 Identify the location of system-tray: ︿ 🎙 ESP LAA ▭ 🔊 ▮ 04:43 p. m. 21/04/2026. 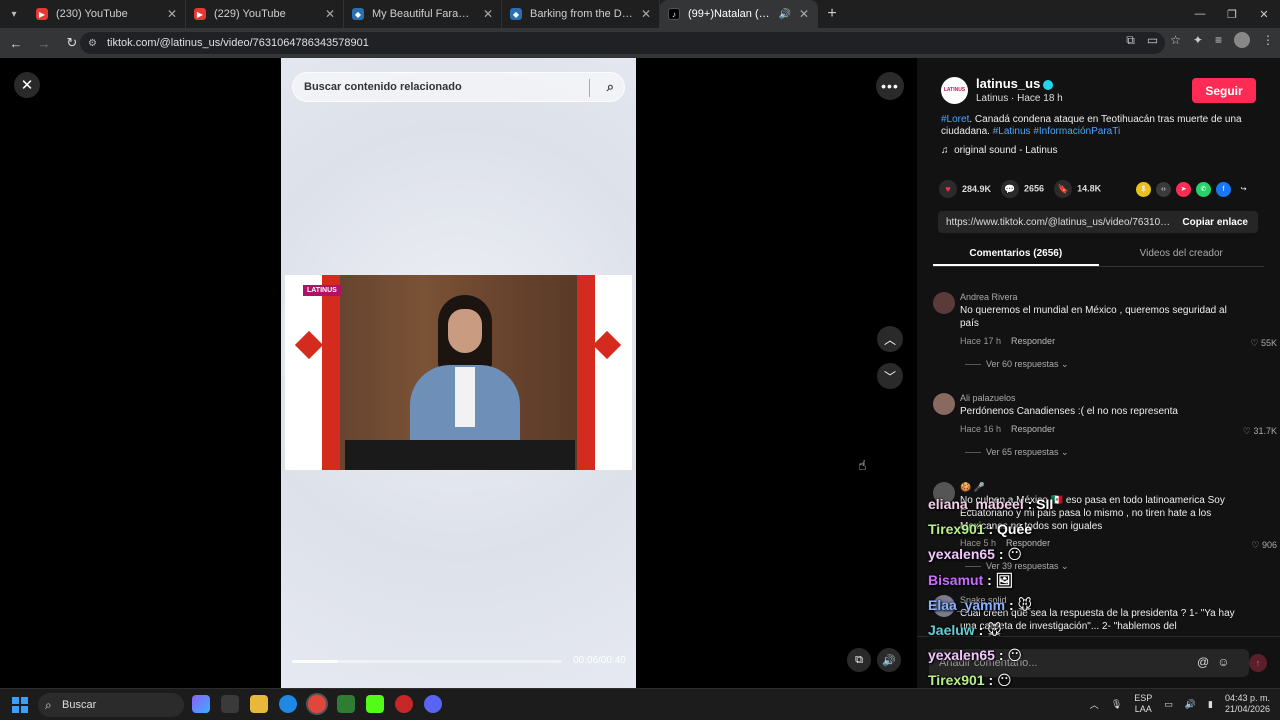
(1180, 704).